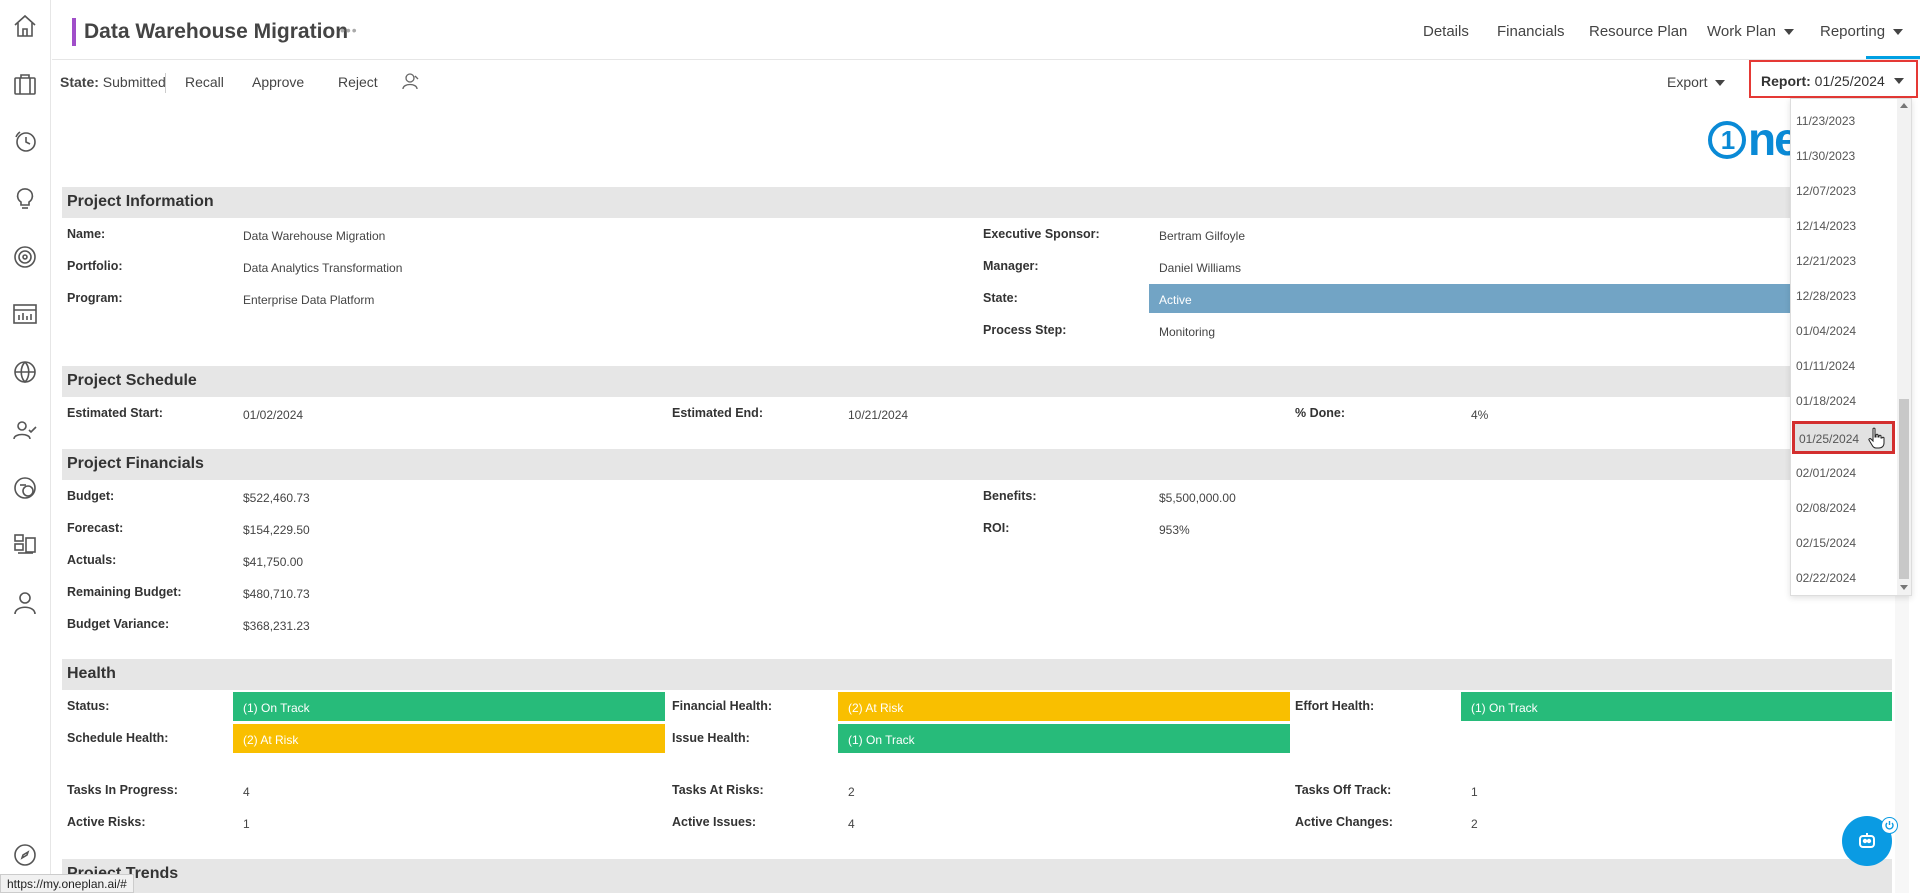  What do you see at coordinates (411, 81) in the screenshot?
I see `user-assign-icon` at bounding box center [411, 81].